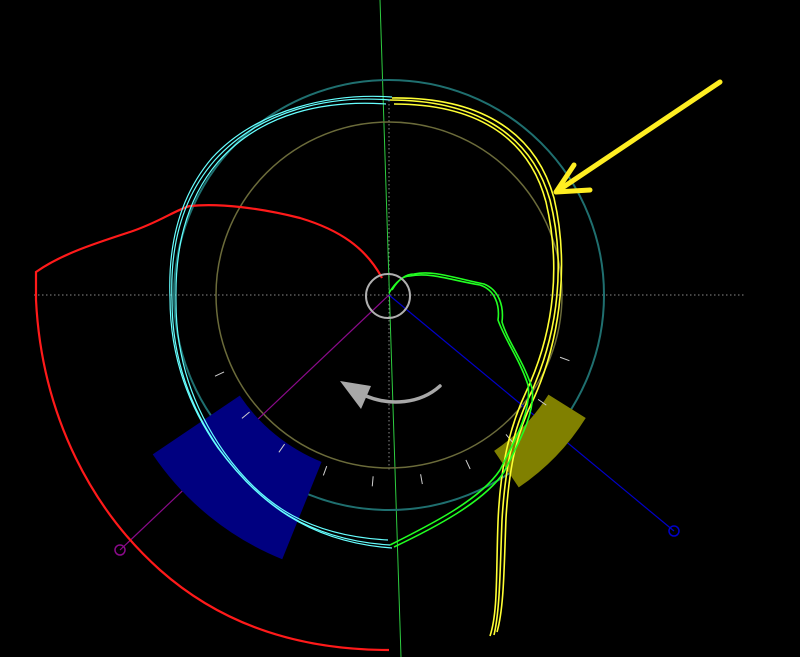 This screenshot has width=800, height=657. What do you see at coordinates (237, 477) in the screenshot?
I see `blue-target-zone` at bounding box center [237, 477].